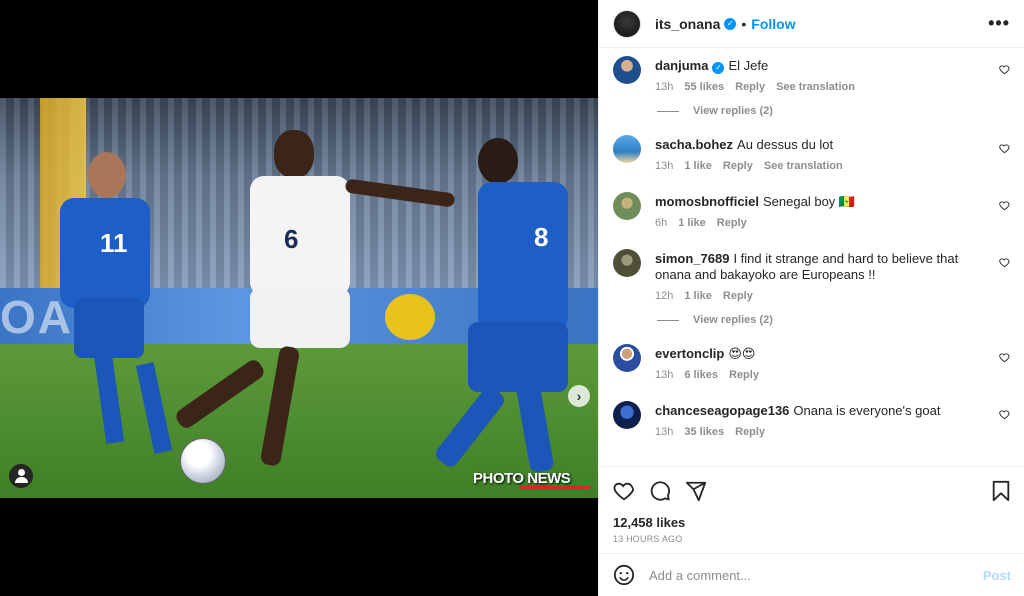  I want to click on chevron-right-icon: ›, so click(579, 396).